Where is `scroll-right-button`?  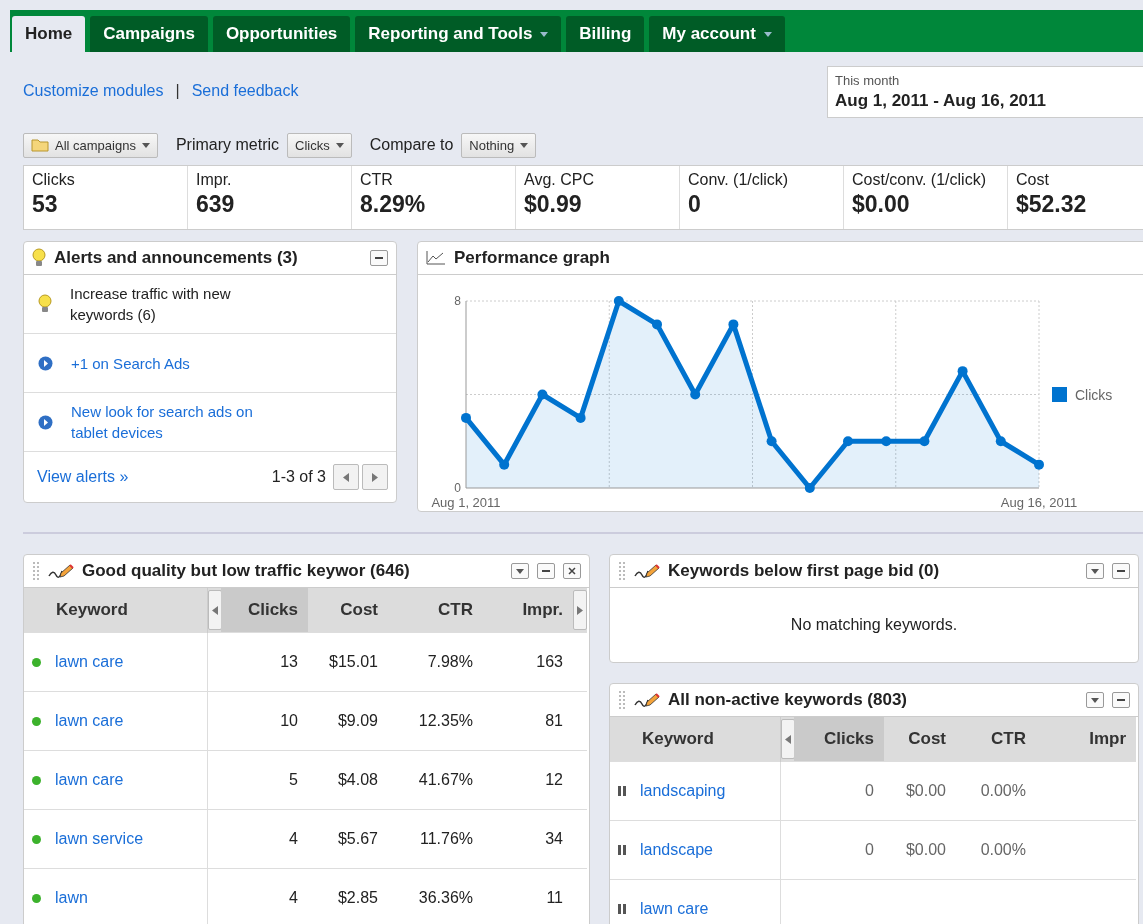
scroll-right-button is located at coordinates (580, 610).